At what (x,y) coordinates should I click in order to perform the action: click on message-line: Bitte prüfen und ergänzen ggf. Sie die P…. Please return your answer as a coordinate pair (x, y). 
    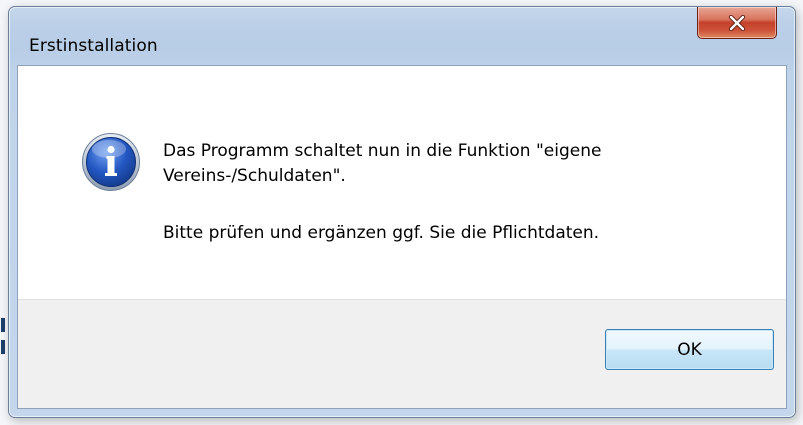
    Looking at the image, I should click on (381, 233).